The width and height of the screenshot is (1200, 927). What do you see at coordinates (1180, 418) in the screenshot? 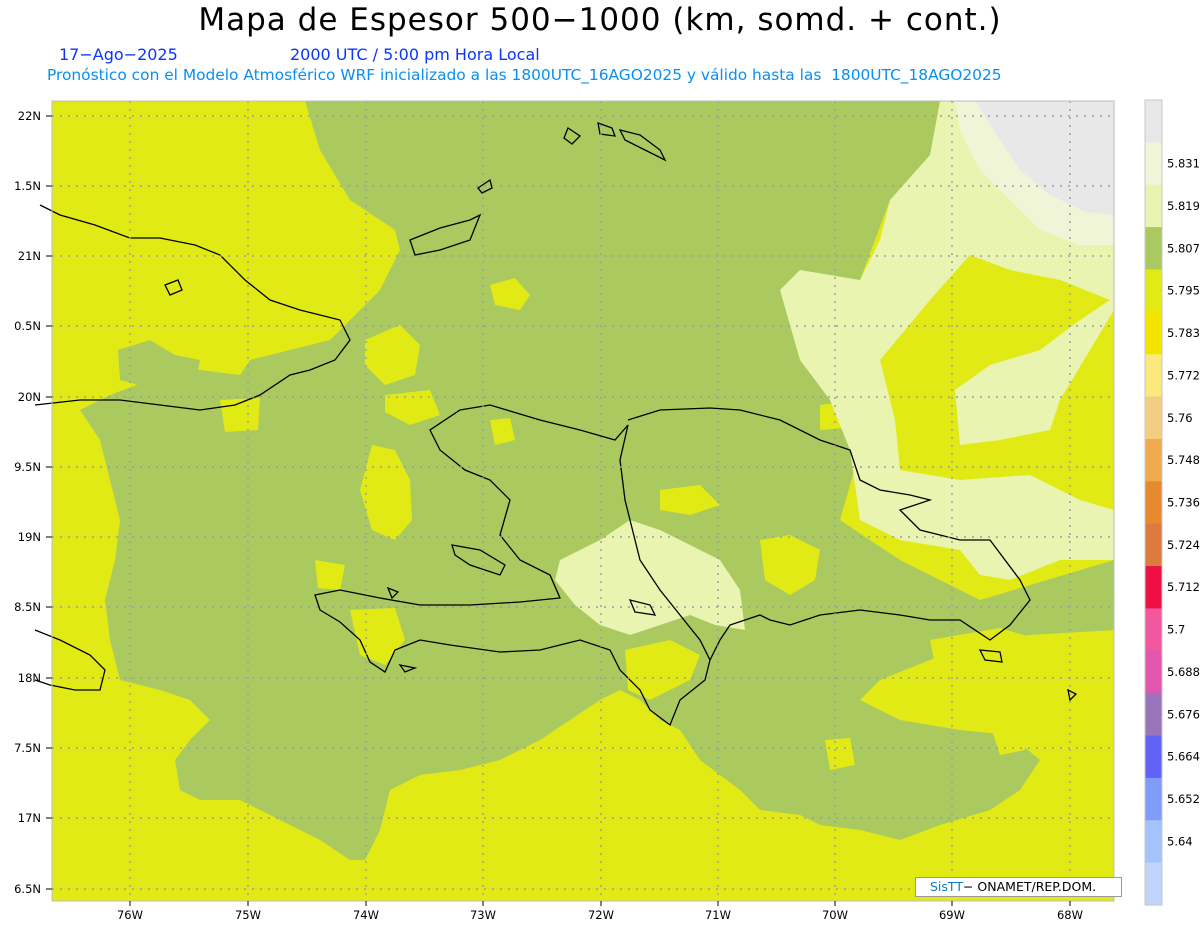
I see `legend-label: 5.76` at bounding box center [1180, 418].